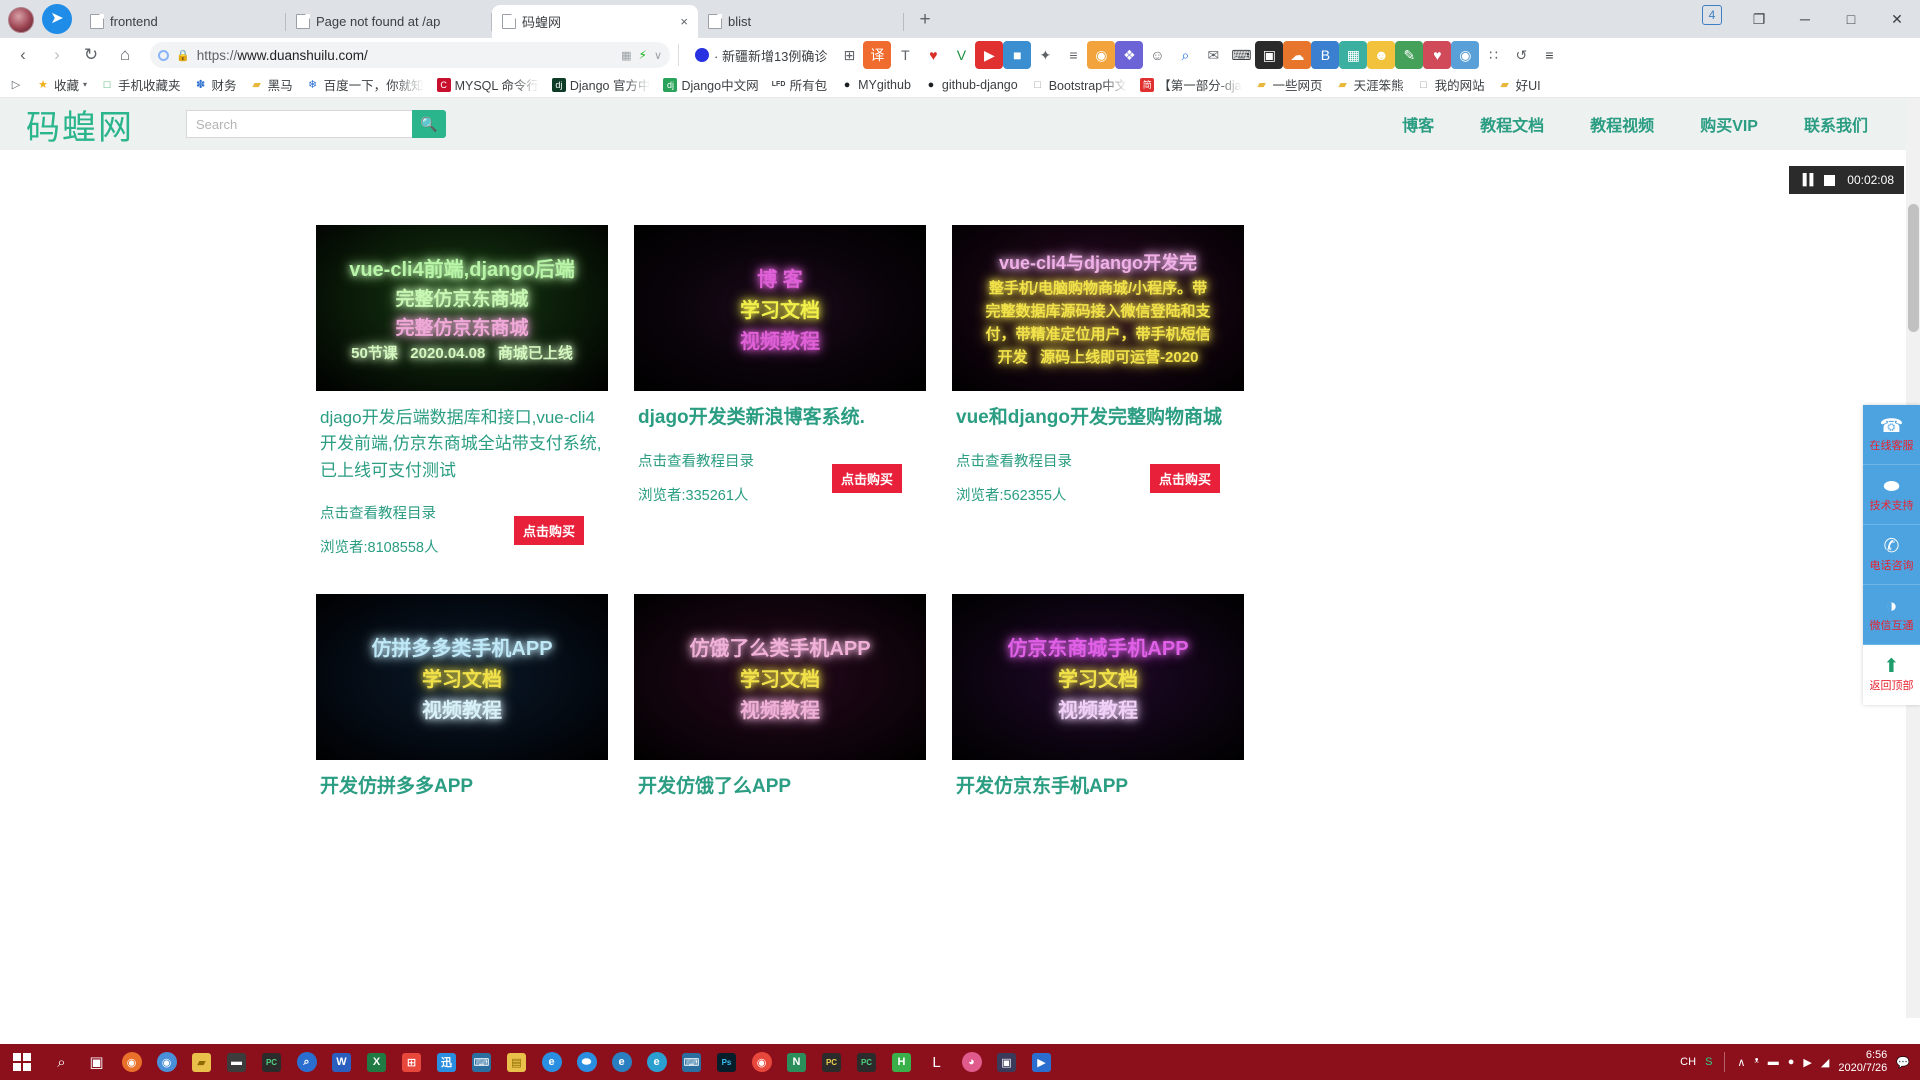 The width and height of the screenshot is (1920, 1080). Describe the element at coordinates (201, 1062) in the screenshot. I see `folder-icon: ▰` at that location.